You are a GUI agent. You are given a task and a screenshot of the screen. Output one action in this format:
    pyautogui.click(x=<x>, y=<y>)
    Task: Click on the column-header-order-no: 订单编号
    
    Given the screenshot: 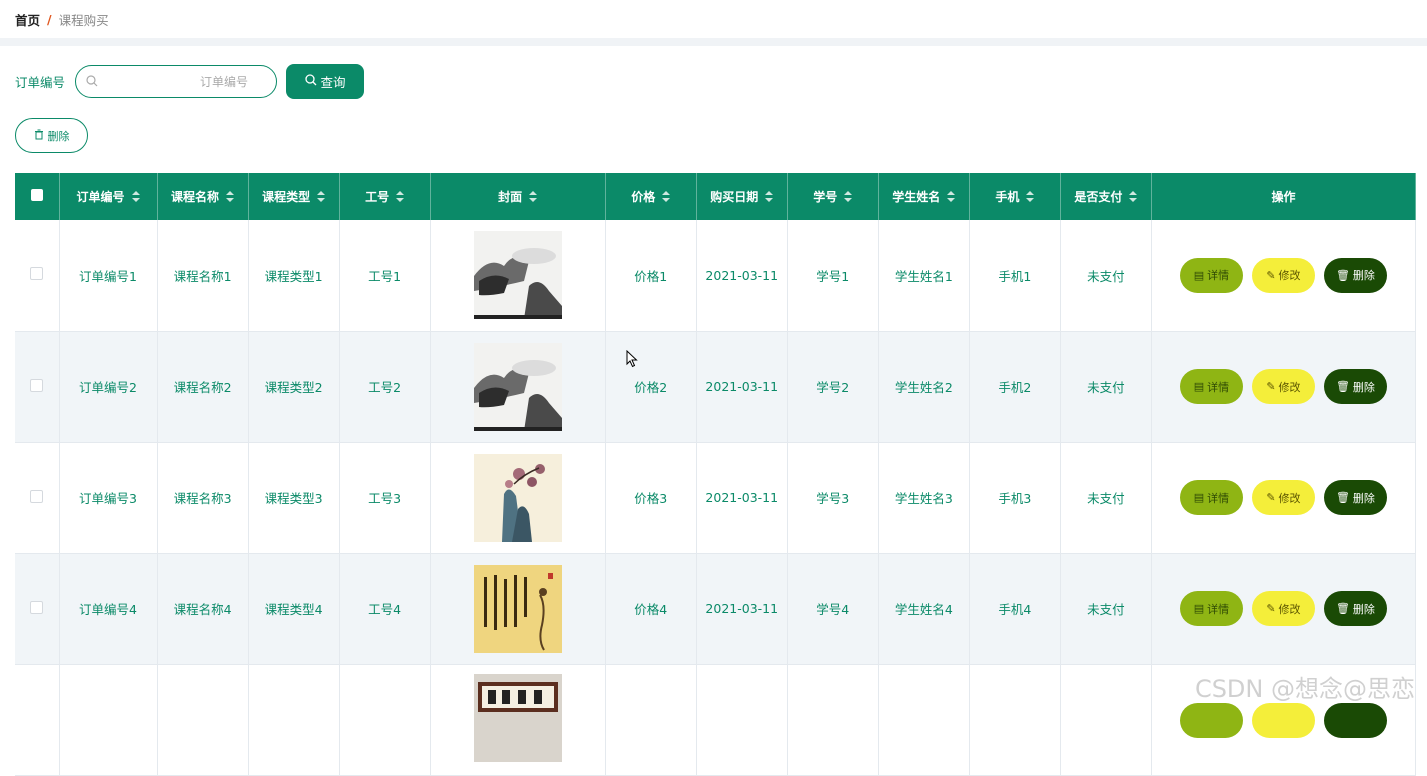 What is the action you would take?
    pyautogui.click(x=108, y=196)
    